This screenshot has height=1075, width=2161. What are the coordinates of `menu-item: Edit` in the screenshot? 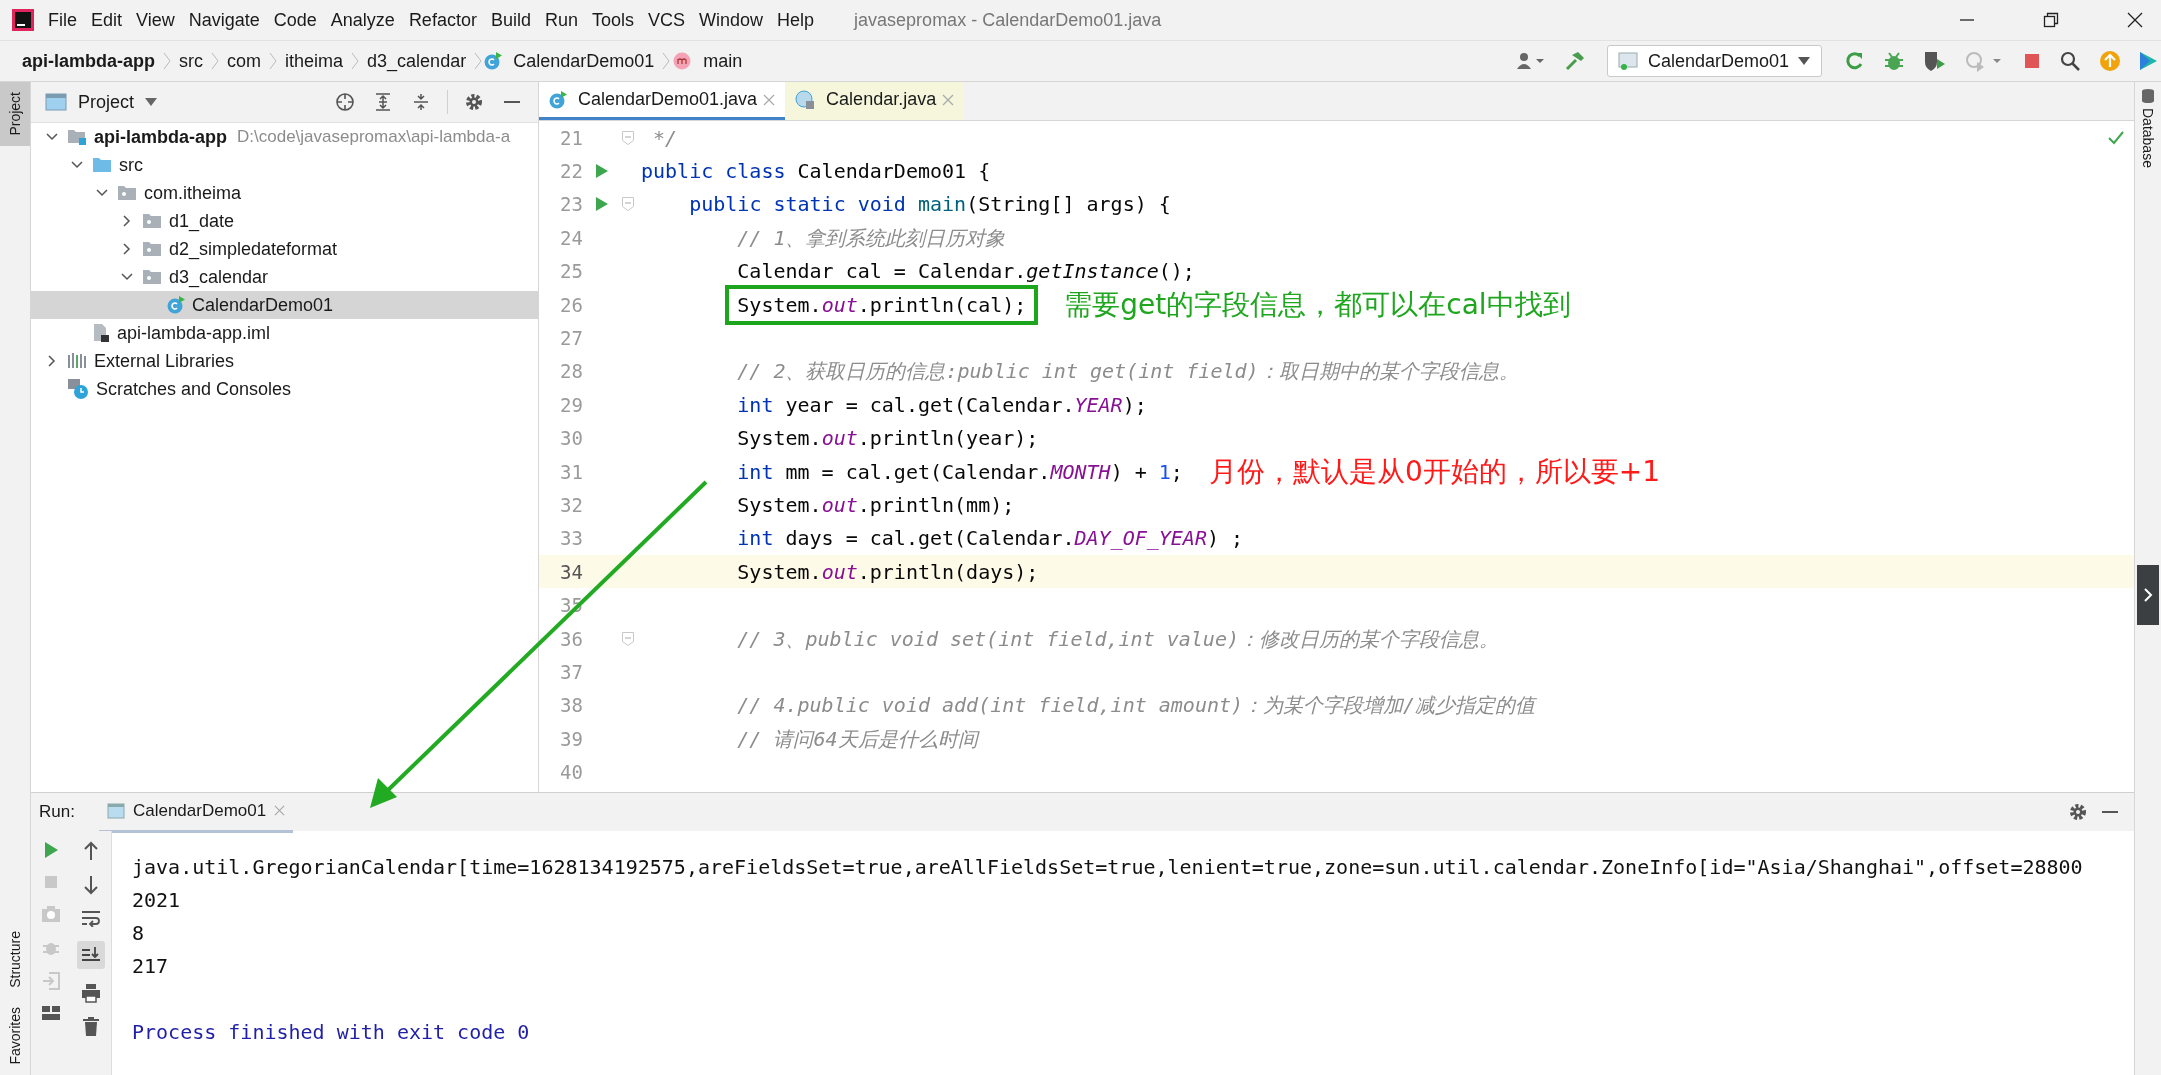 It's located at (107, 20).